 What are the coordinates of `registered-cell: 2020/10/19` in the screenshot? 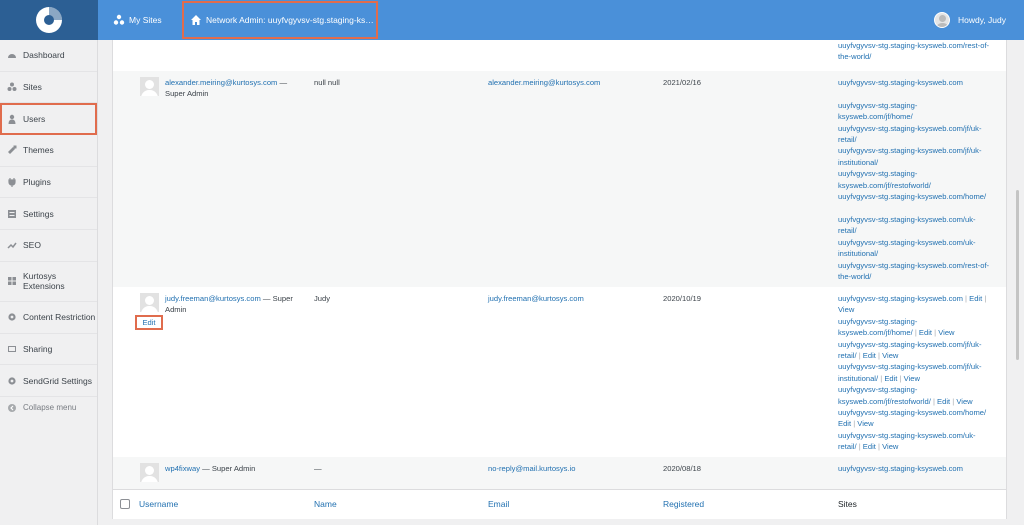 It's located at (682, 298).